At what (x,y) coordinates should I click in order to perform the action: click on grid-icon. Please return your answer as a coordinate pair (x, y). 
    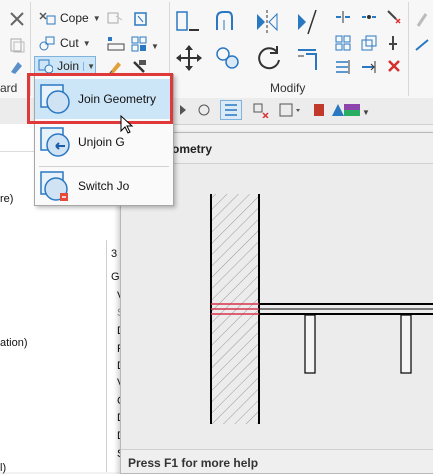
    Looking at the image, I should click on (139, 45).